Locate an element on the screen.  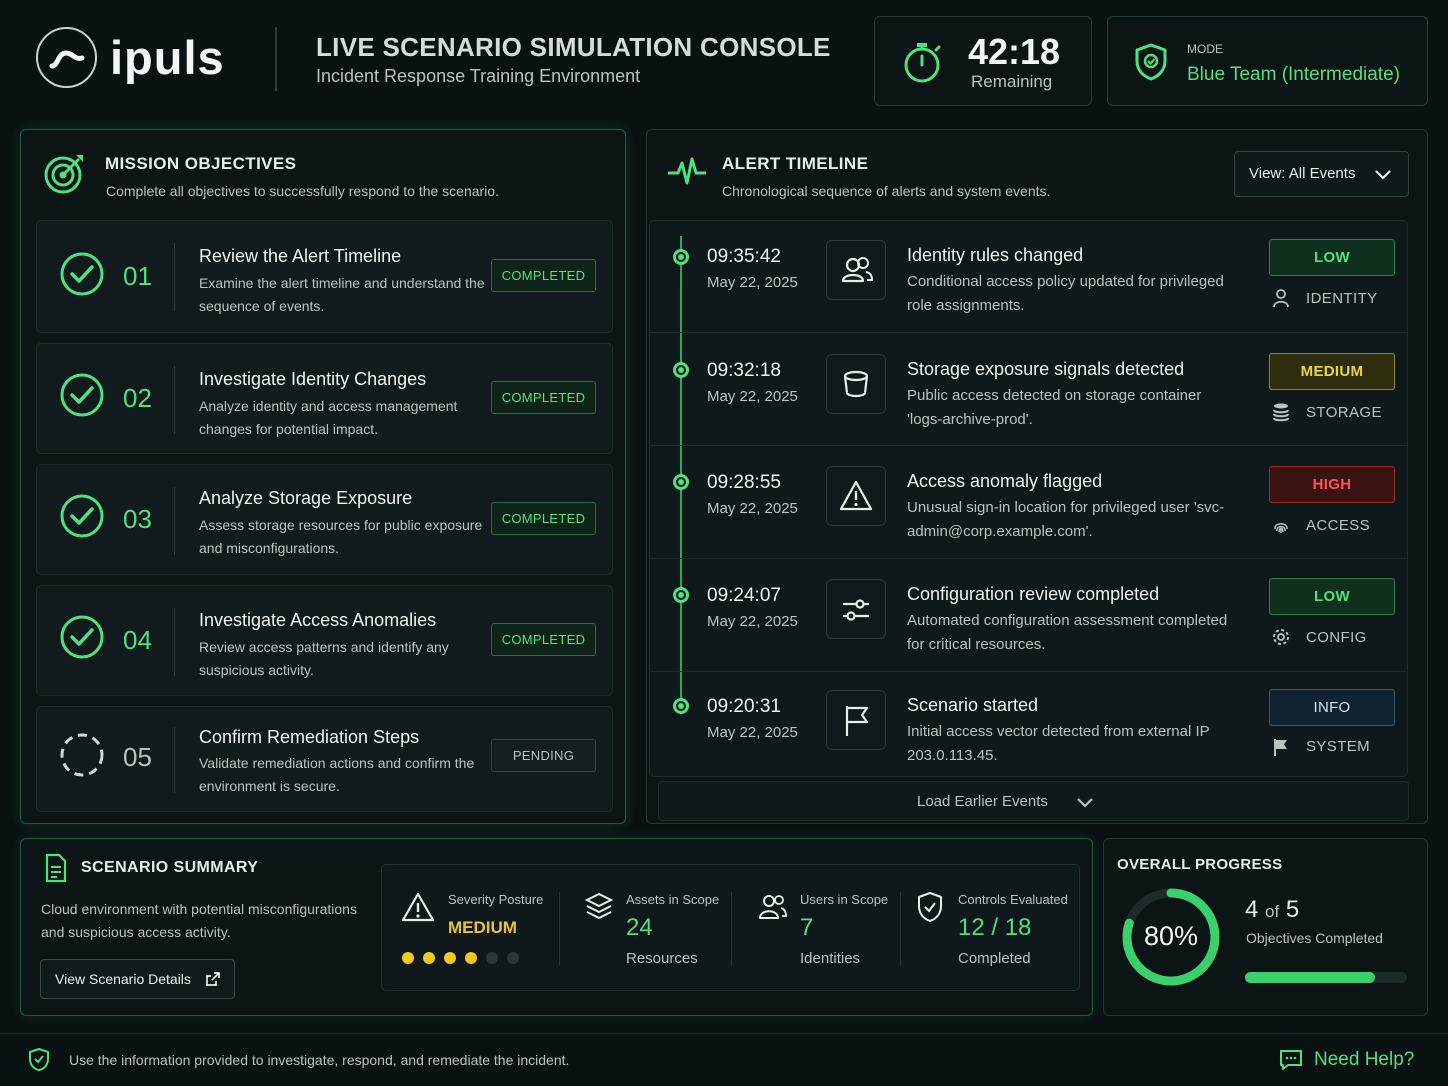
logo-mark is located at coordinates (66, 57).